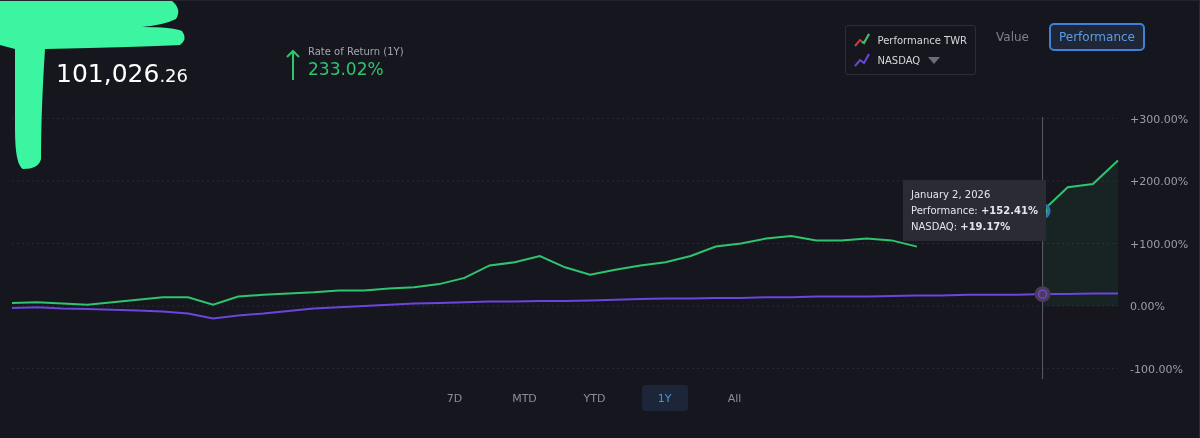 Image resolution: width=1200 pixels, height=438 pixels. Describe the element at coordinates (1159, 244) in the screenshot. I see `axis-tick-label: +100.00%` at that location.